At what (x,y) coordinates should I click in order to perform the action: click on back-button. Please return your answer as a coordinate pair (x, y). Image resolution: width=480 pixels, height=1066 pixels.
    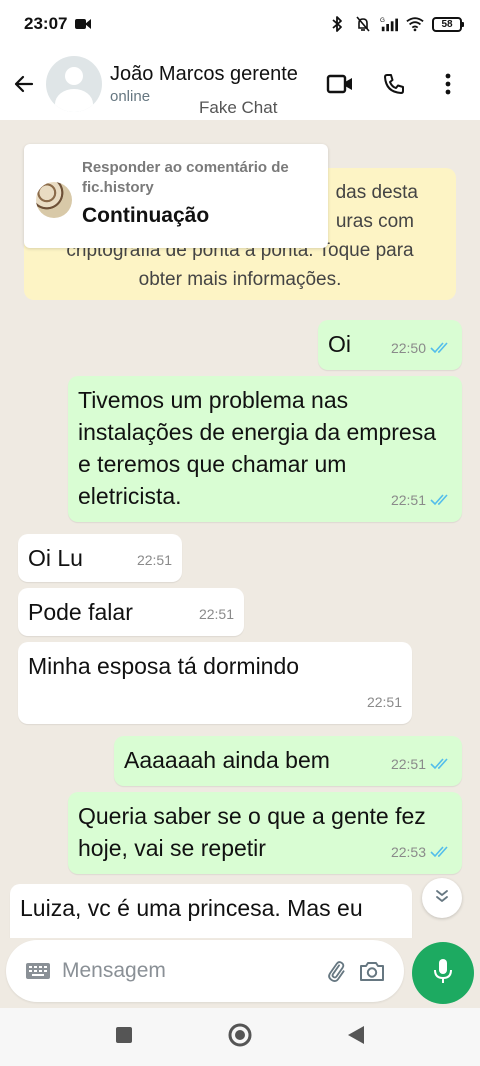
    Looking at the image, I should click on (356, 1037).